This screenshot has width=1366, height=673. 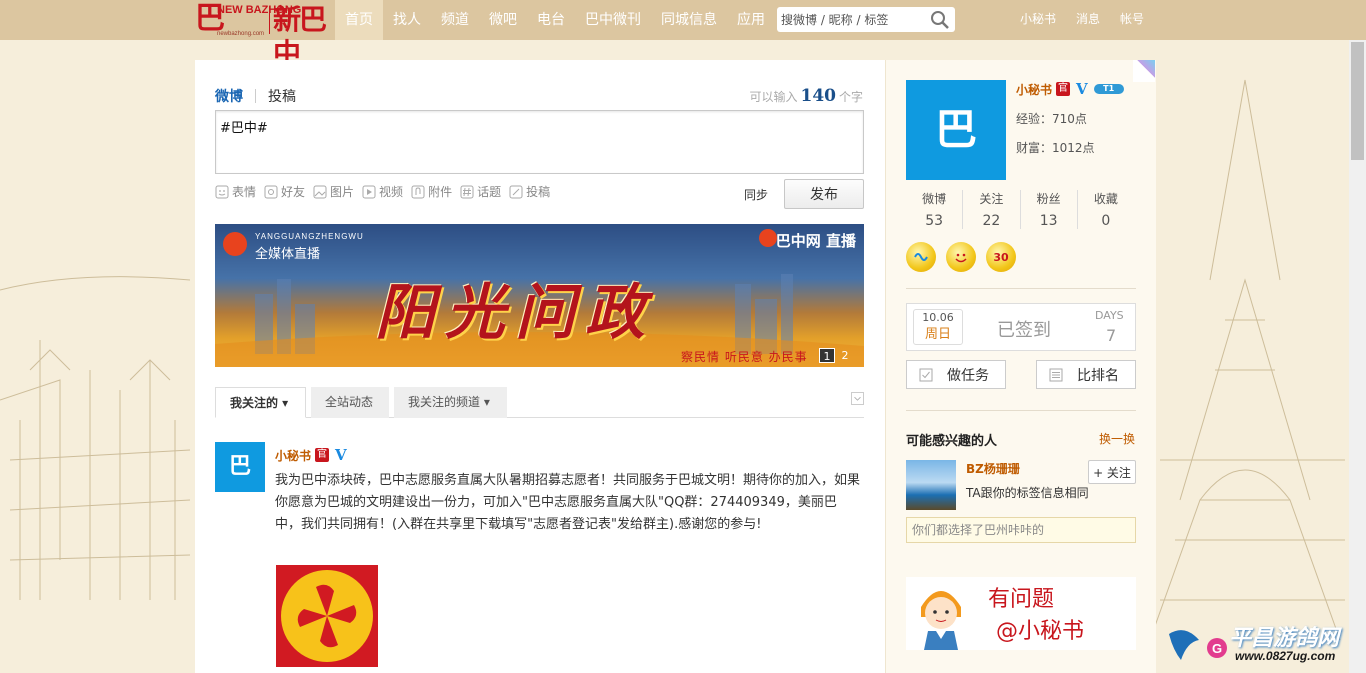 What do you see at coordinates (455, 20) in the screenshot?
I see `nav-channels: 频道` at bounding box center [455, 20].